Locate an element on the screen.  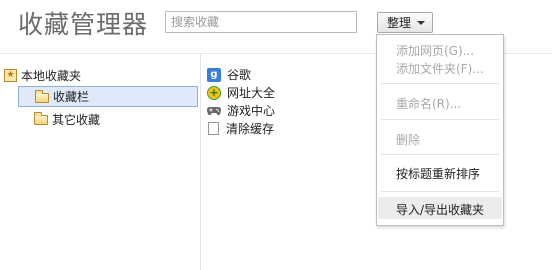
hao123-icon: + is located at coordinates (214, 92).